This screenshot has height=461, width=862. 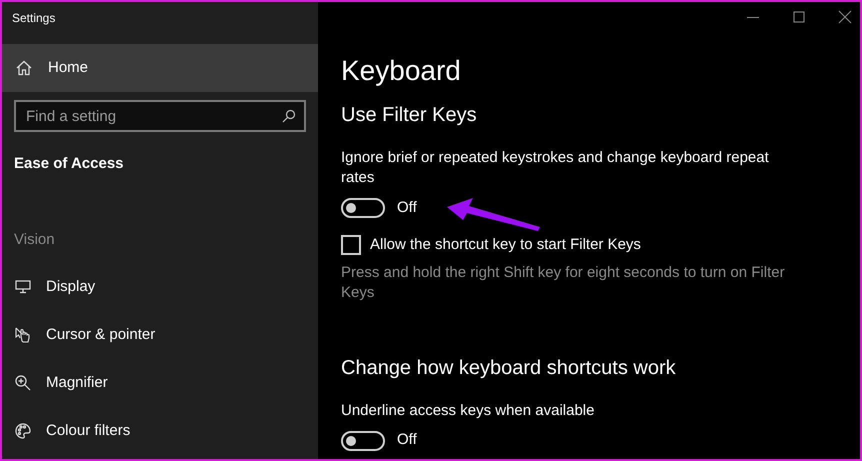 I want to click on group-label: Vision, so click(x=34, y=239).